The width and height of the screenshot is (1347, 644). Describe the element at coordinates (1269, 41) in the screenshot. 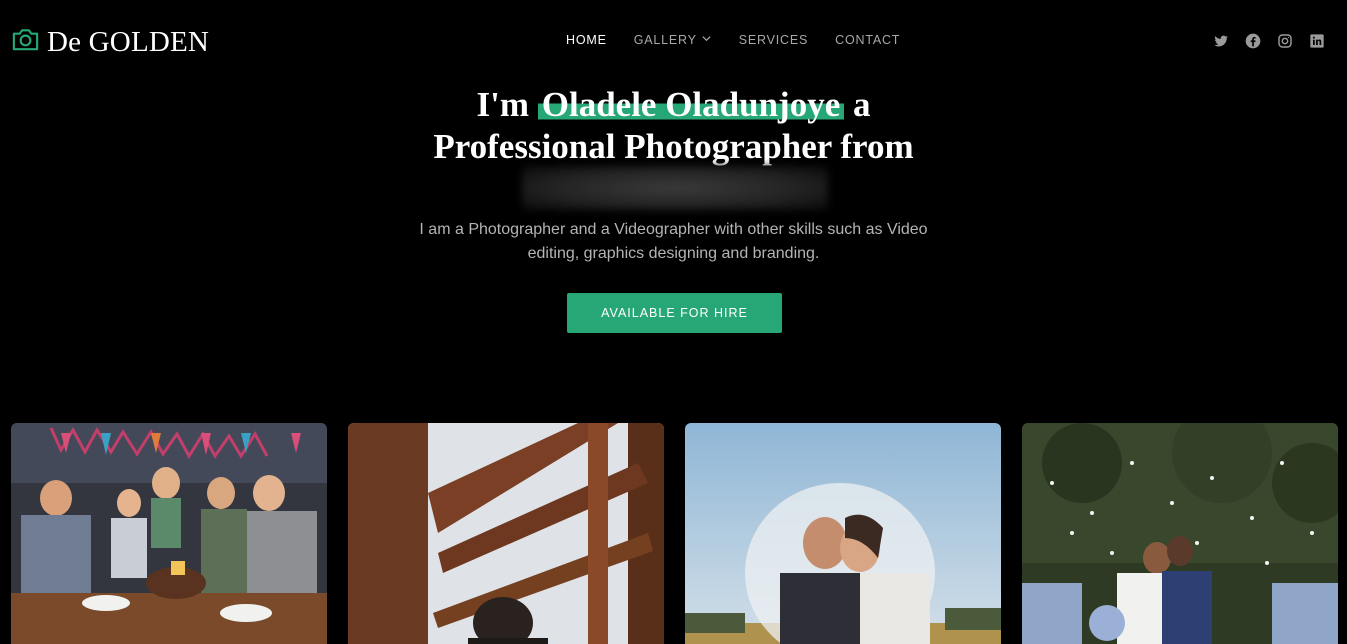

I see `social-links` at that location.